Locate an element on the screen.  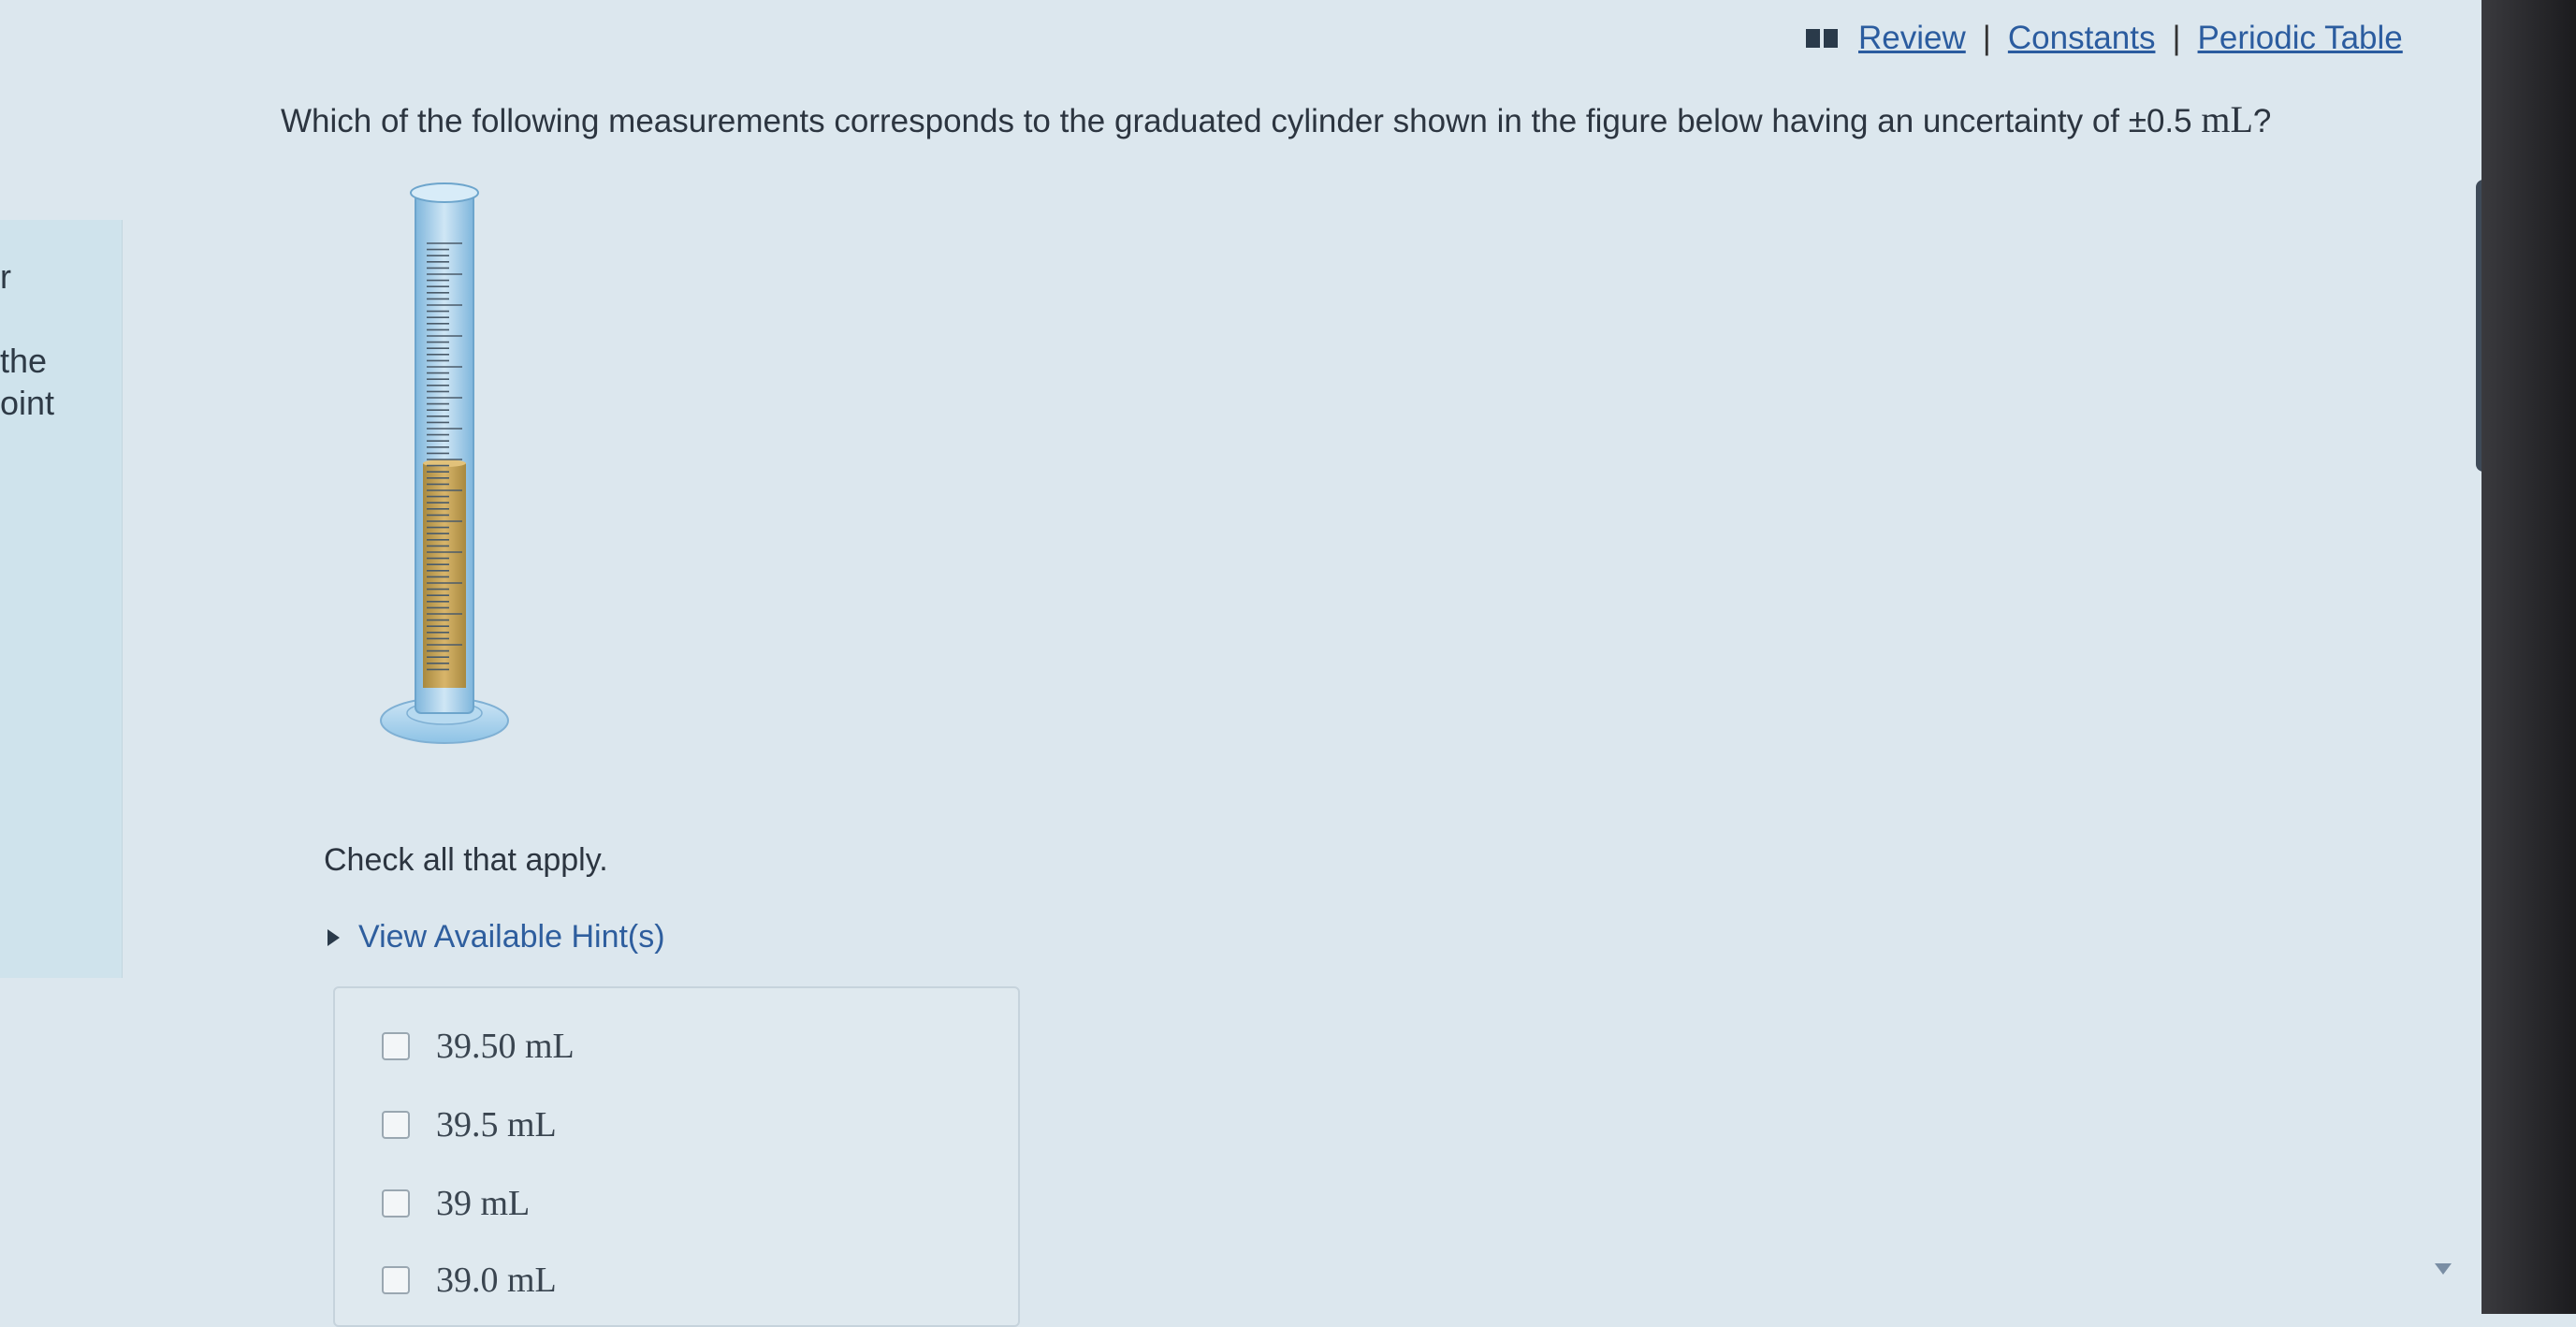
book-icon is located at coordinates (1822, 38).